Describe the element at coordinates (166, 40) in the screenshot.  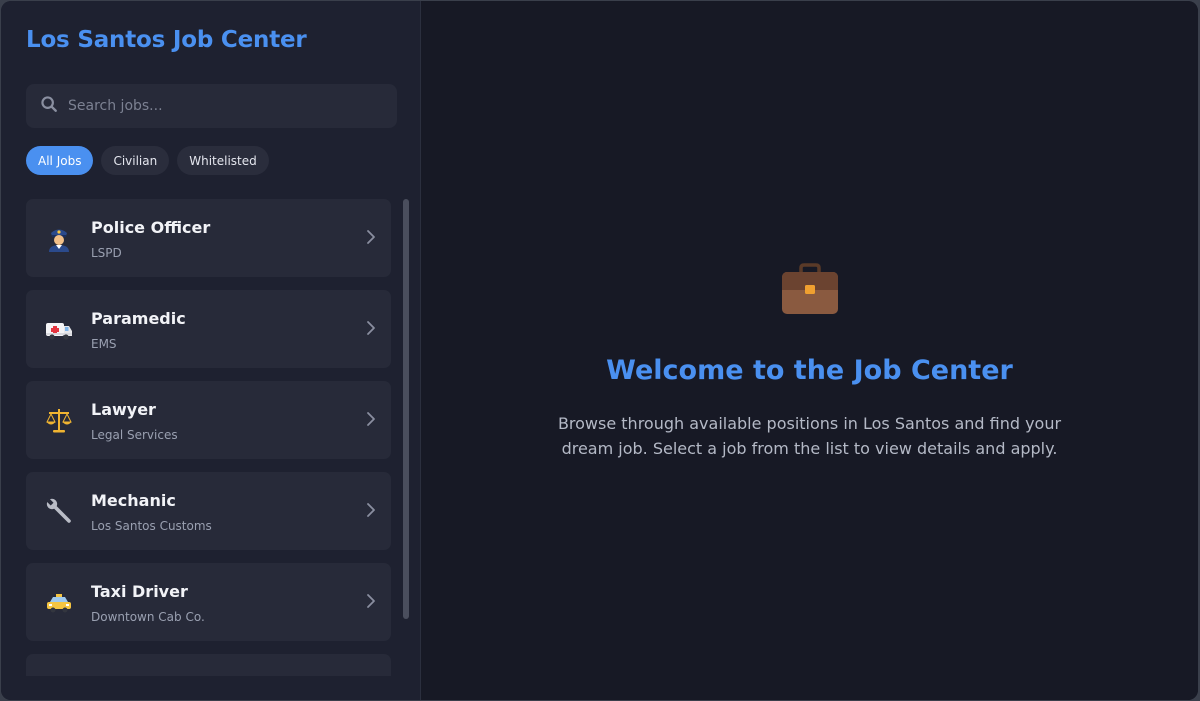
I see `app-title: Los Santos Job Center` at that location.